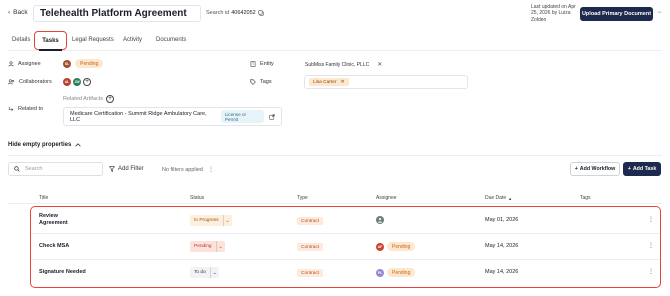 This screenshot has width=670, height=296. What do you see at coordinates (659, 12) in the screenshot?
I see `more-options-icon: ···` at bounding box center [659, 12].